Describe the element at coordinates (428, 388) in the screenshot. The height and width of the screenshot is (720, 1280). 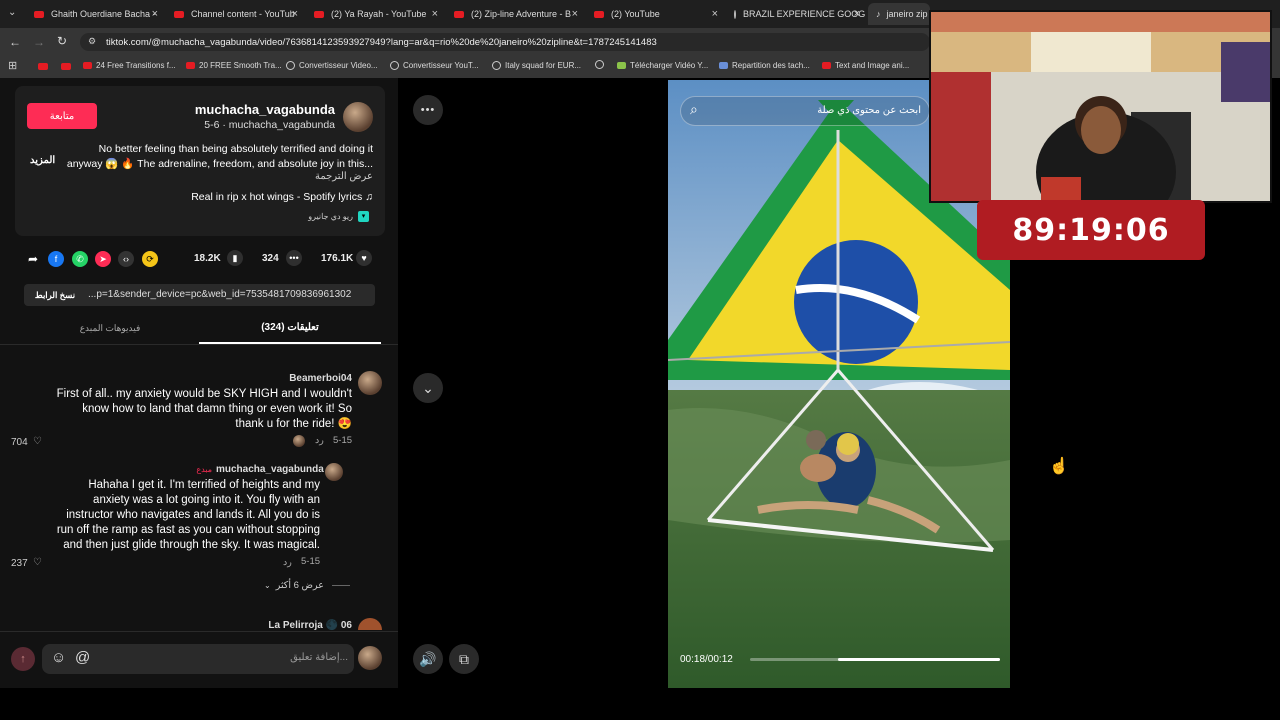
I see `scroll-down-icon: ⌄` at that location.